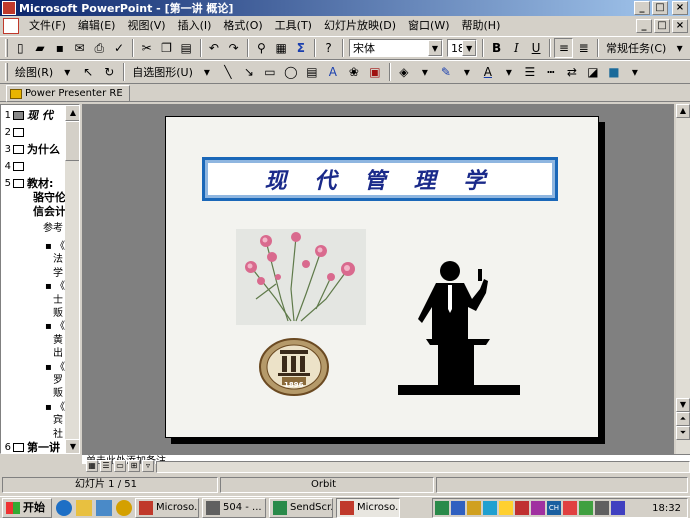  I want to click on slideshow-view-icon: ▿, so click(148, 466).